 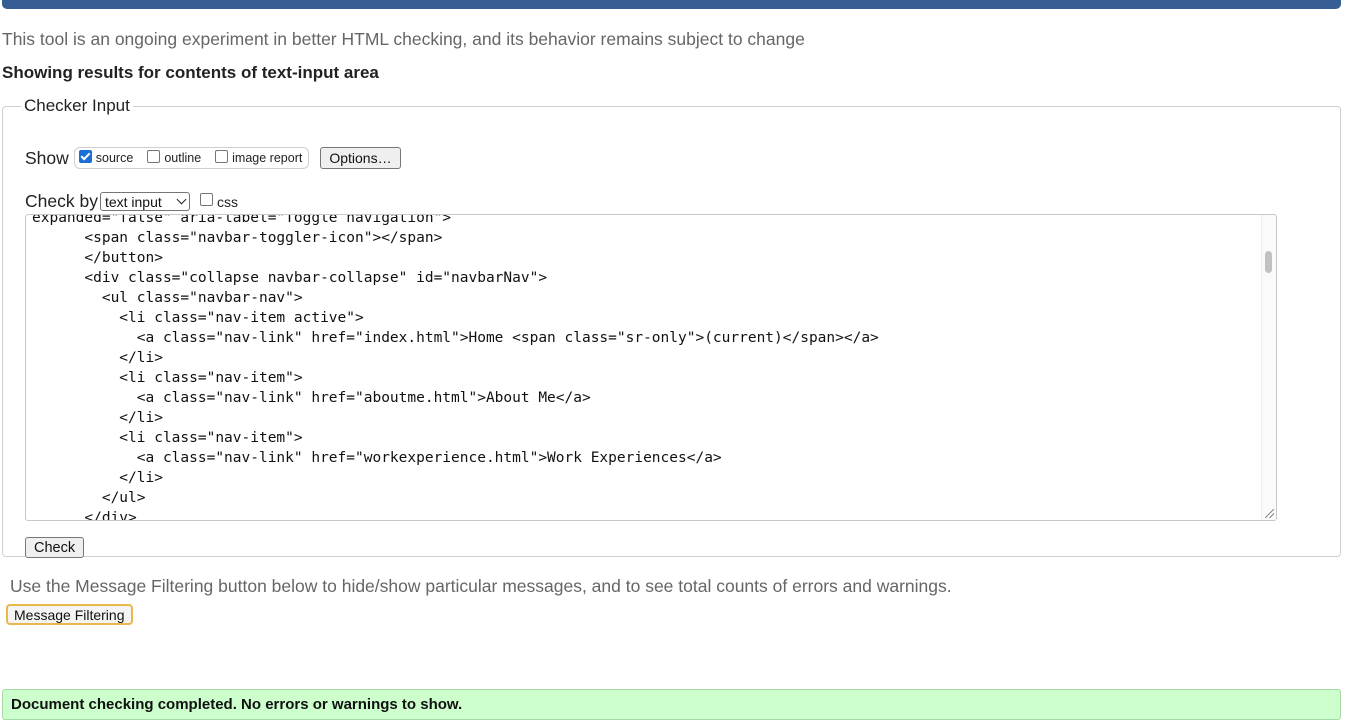 I want to click on code-line: </button>, so click(x=97, y=258).